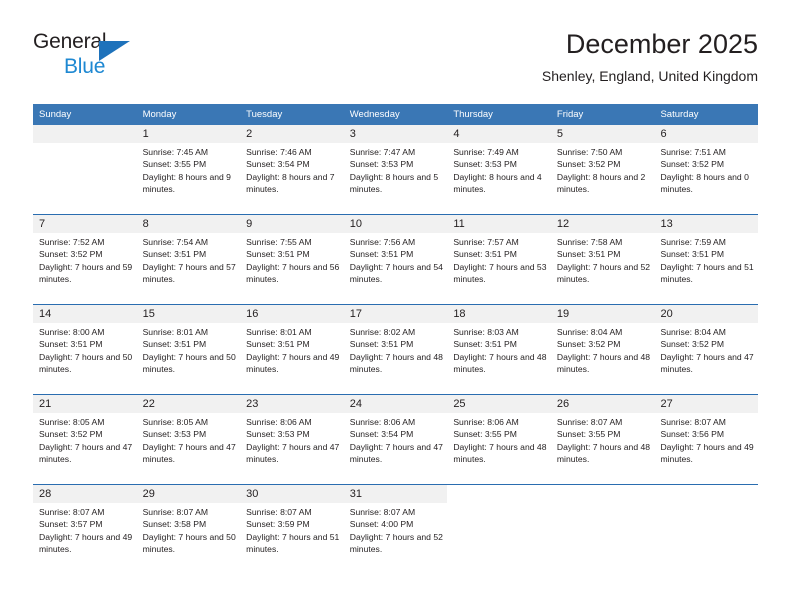 This screenshot has width=792, height=612. I want to click on day-number: 12, so click(602, 224).